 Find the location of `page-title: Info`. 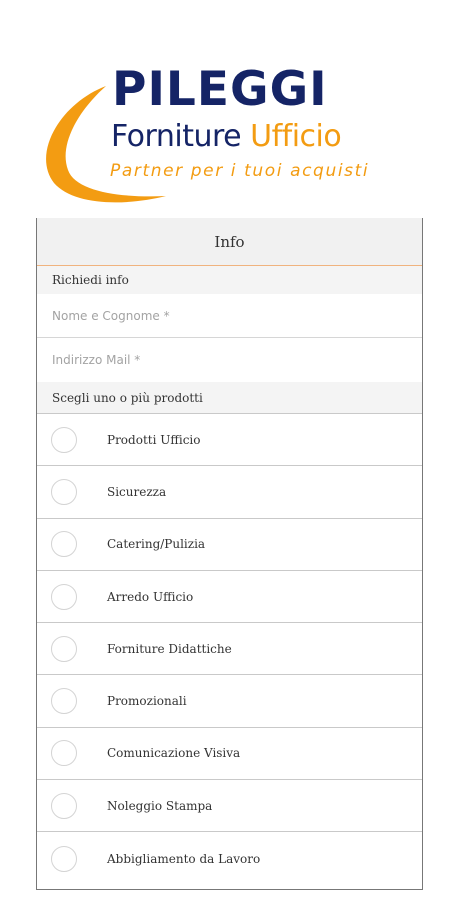

page-title: Info is located at coordinates (229, 241).